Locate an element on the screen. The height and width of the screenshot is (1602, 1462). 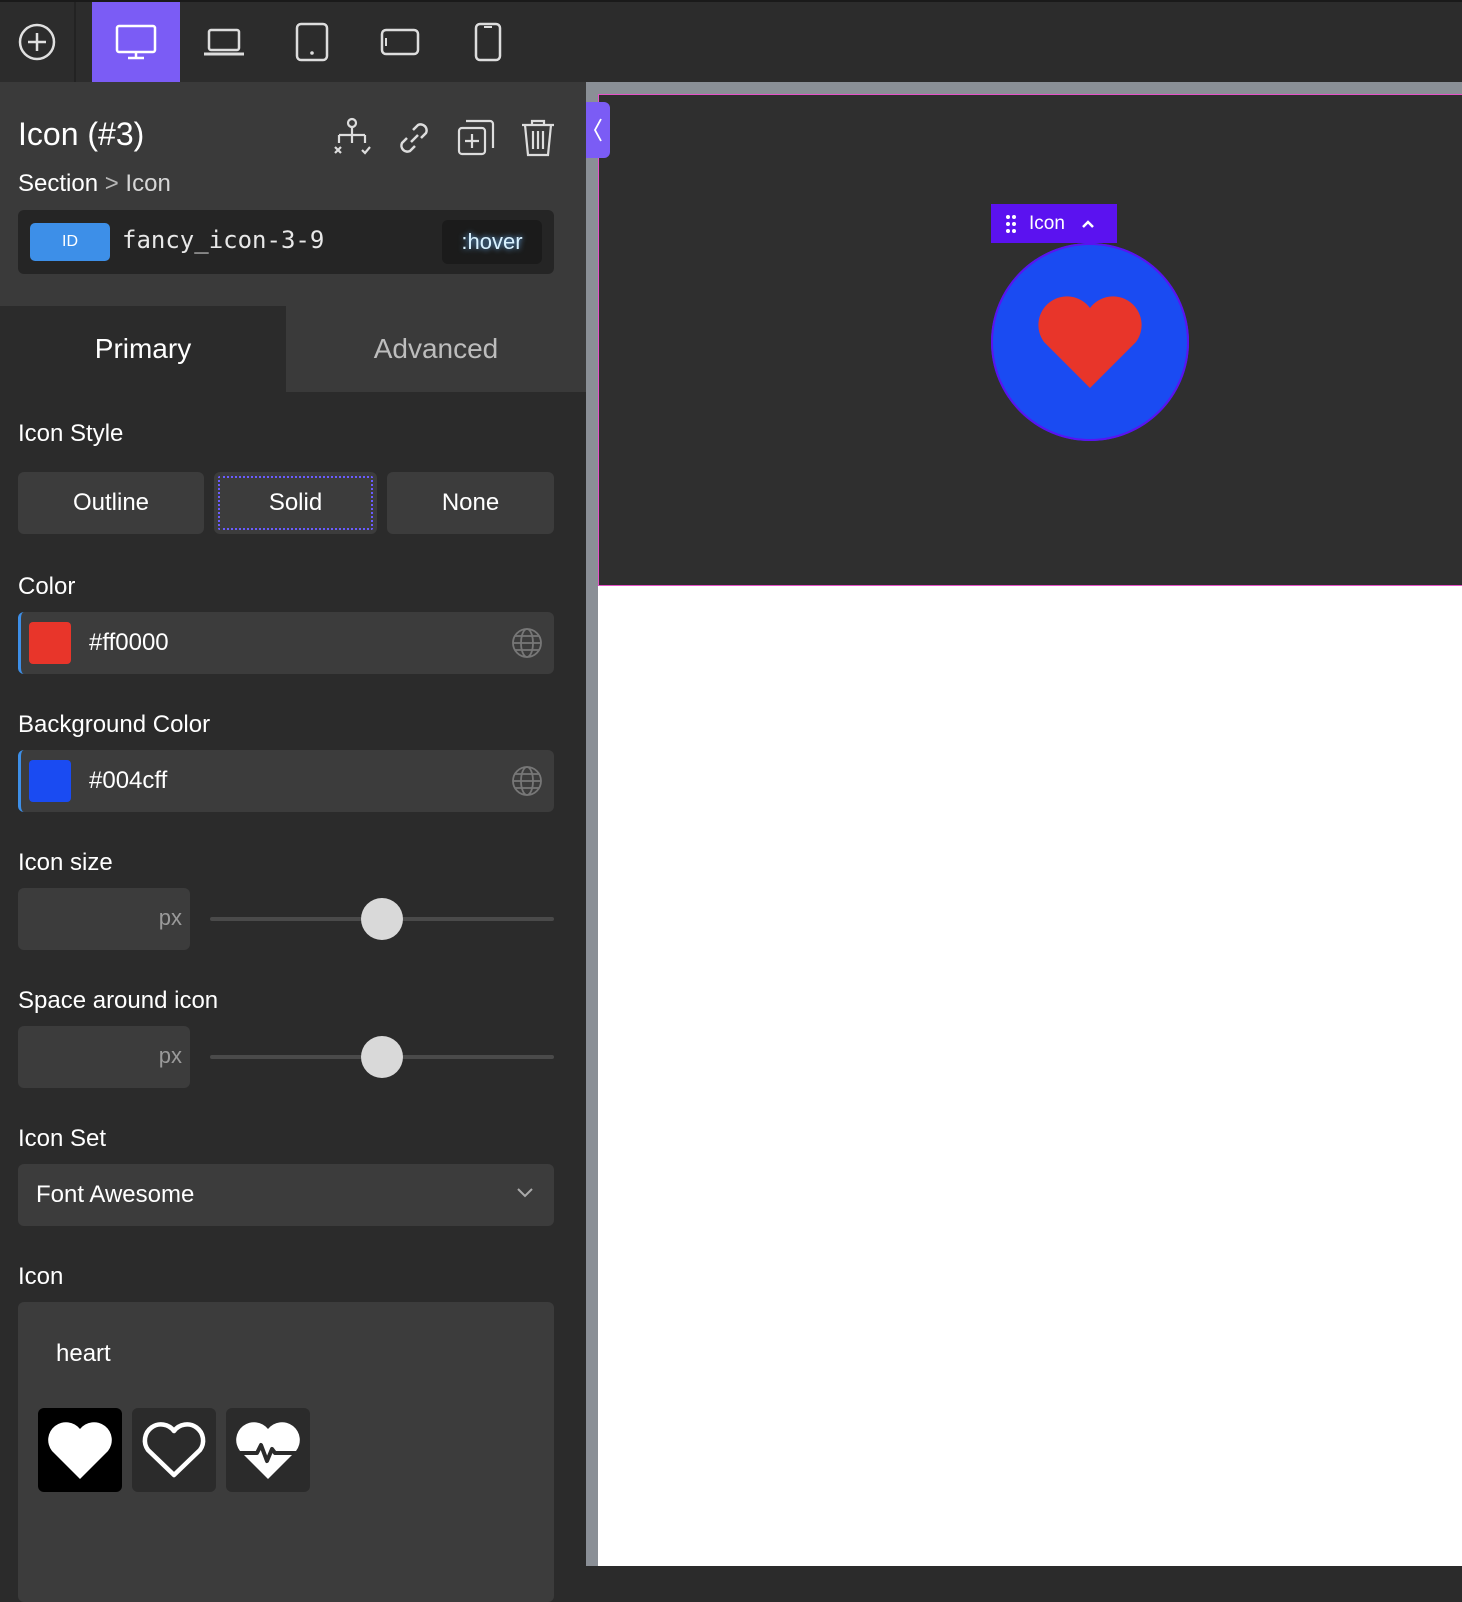
structure-button is located at coordinates (352, 138).